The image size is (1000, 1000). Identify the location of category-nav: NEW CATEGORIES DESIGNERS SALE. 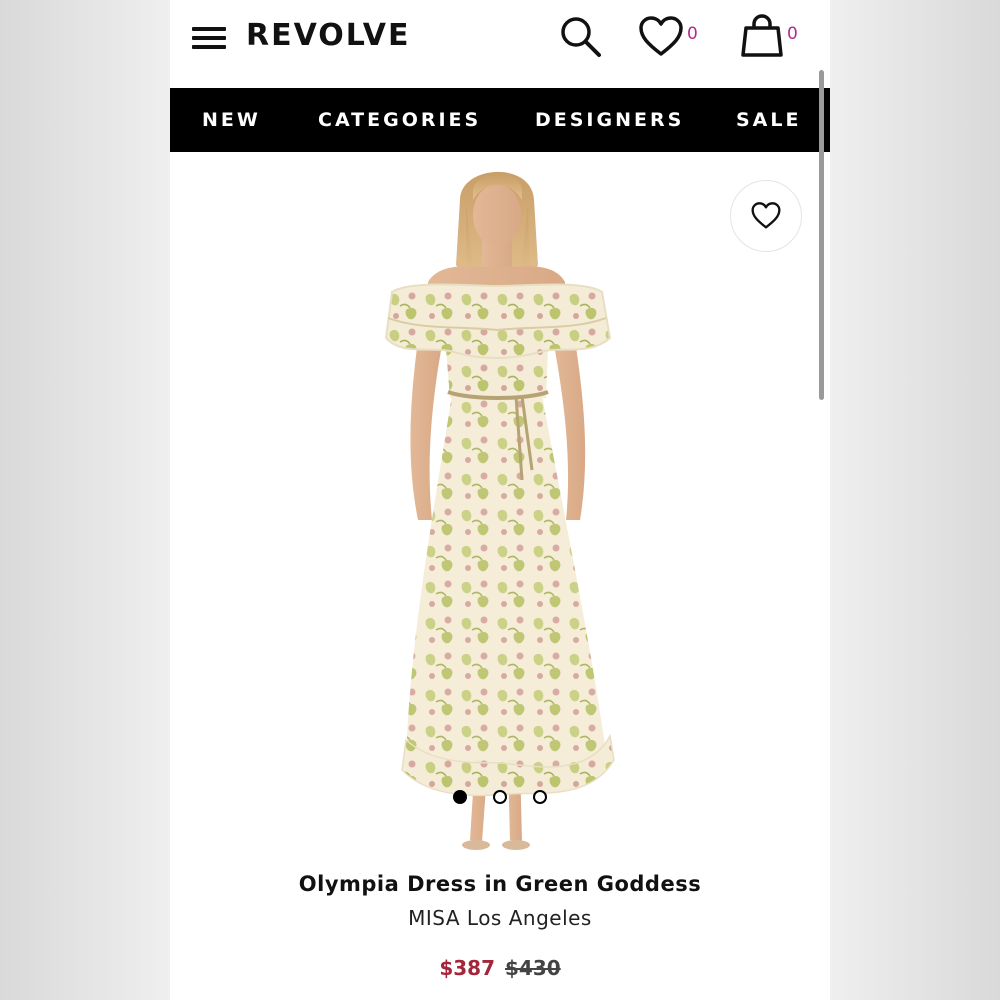
(500, 120).